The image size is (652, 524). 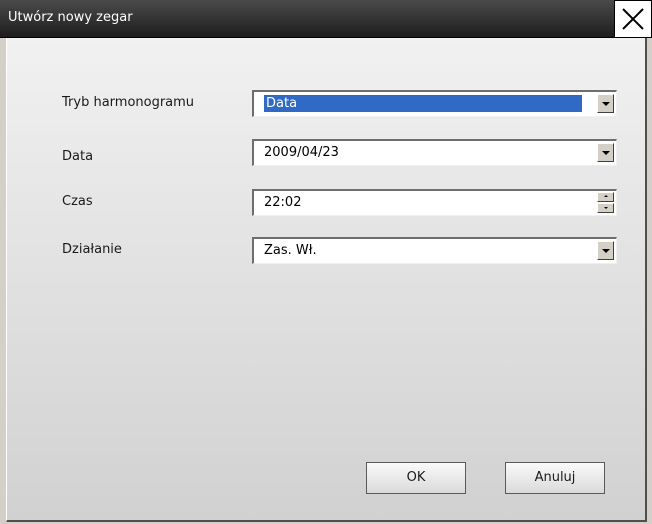 What do you see at coordinates (290, 250) in the screenshot?
I see `action-value: Zas. Wł.` at bounding box center [290, 250].